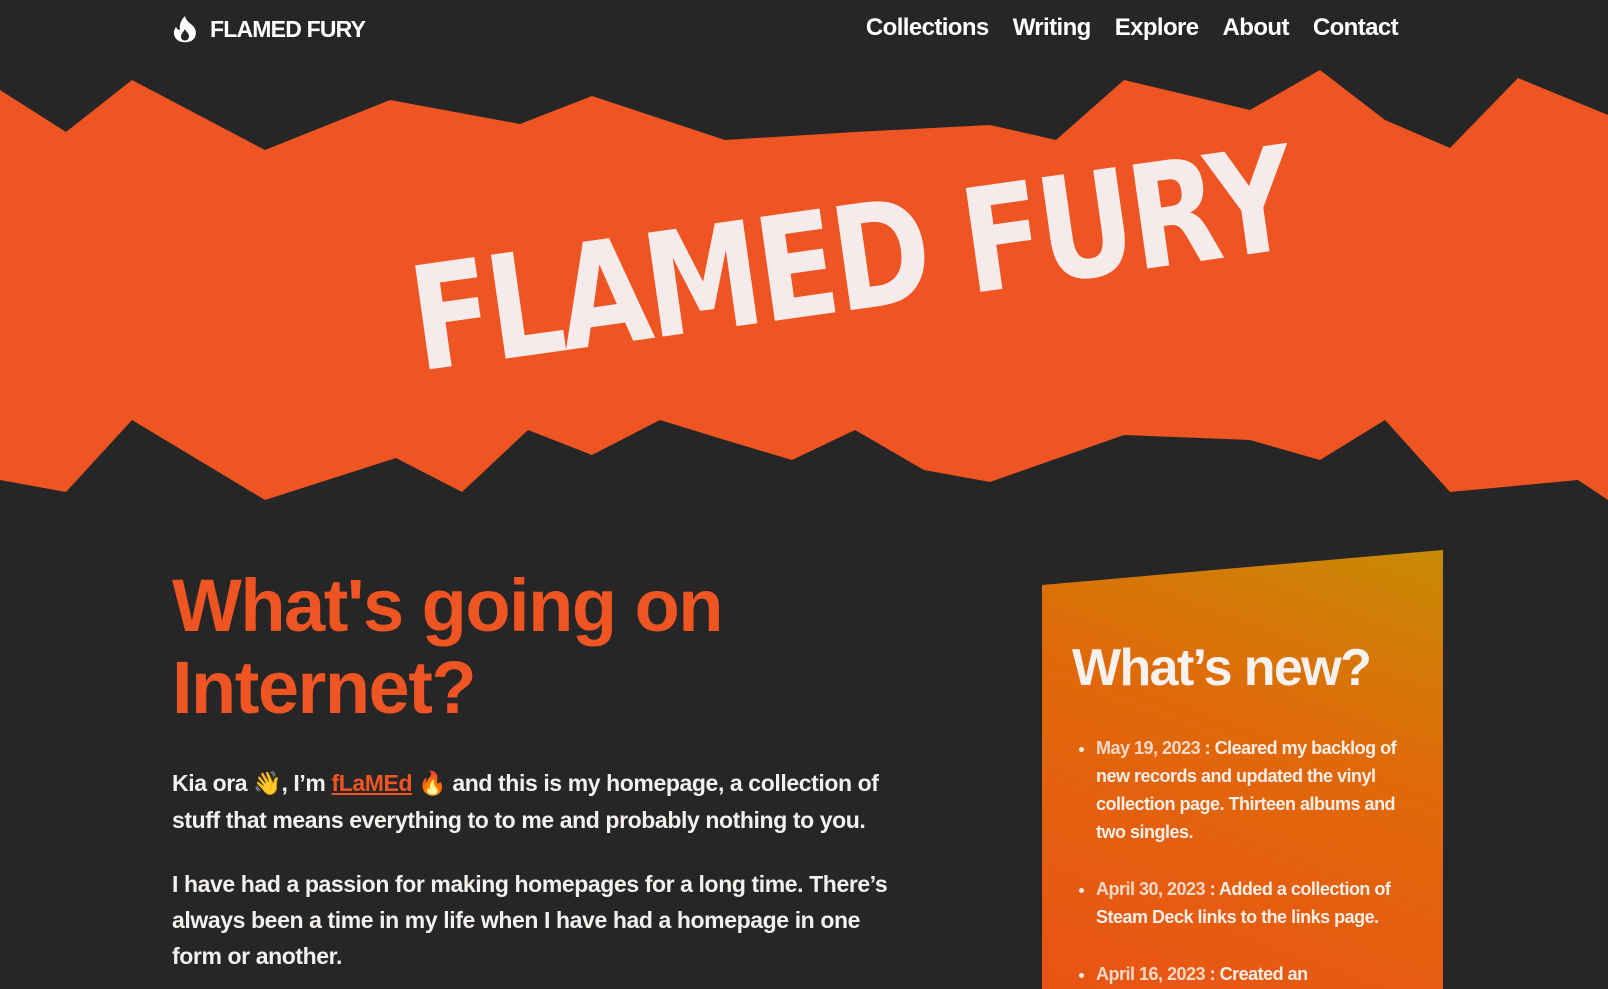 Image resolution: width=1608 pixels, height=989 pixels. I want to click on brand-link: FLAMED FURY, so click(269, 29).